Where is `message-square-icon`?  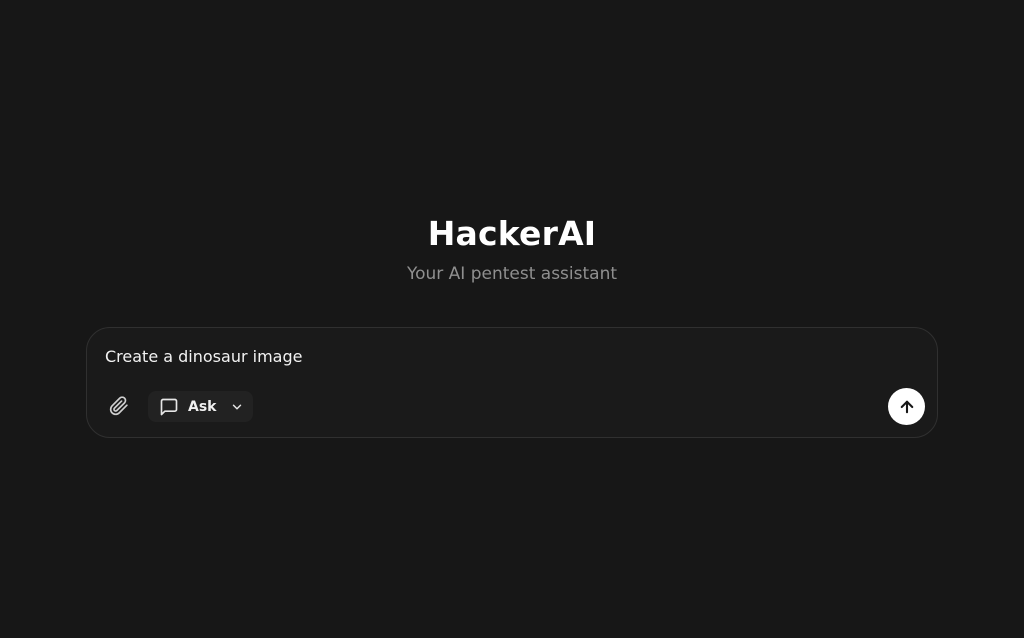
message-square-icon is located at coordinates (169, 407).